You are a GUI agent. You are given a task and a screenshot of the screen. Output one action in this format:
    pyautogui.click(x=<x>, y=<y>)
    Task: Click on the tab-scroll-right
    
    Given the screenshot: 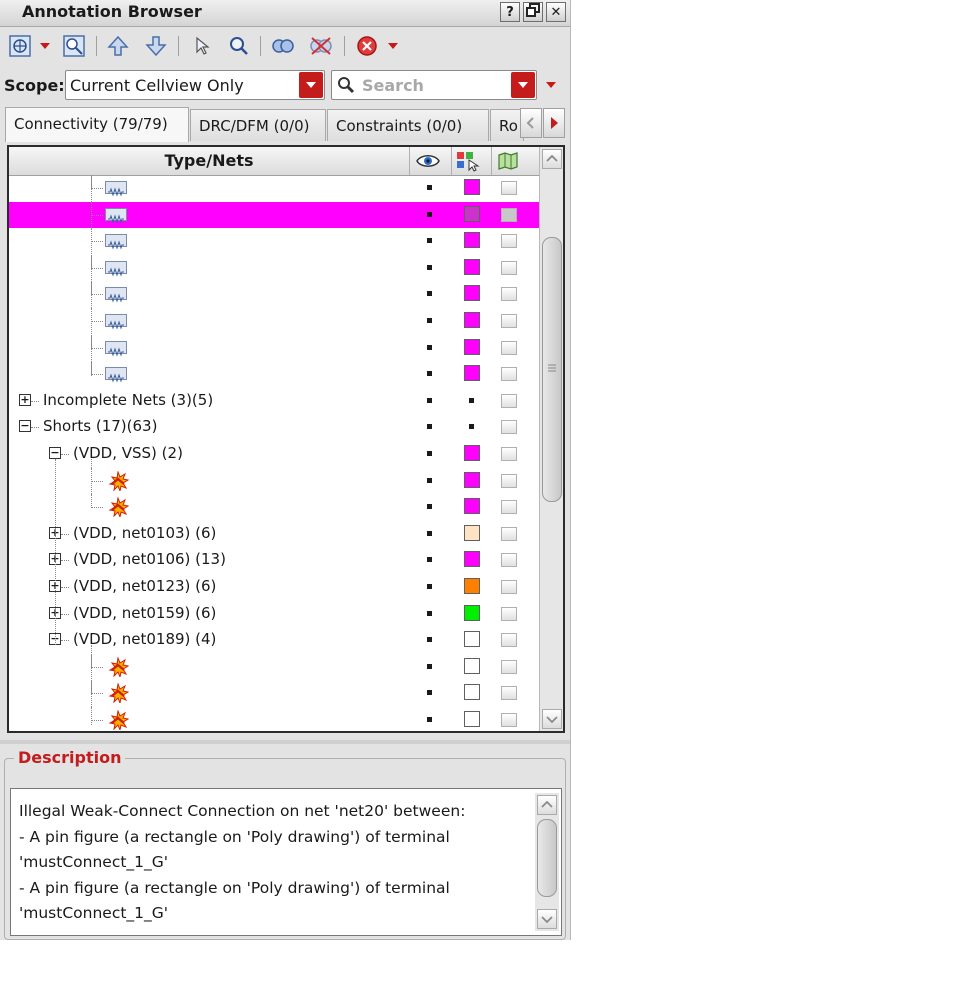 What is the action you would take?
    pyautogui.click(x=554, y=123)
    